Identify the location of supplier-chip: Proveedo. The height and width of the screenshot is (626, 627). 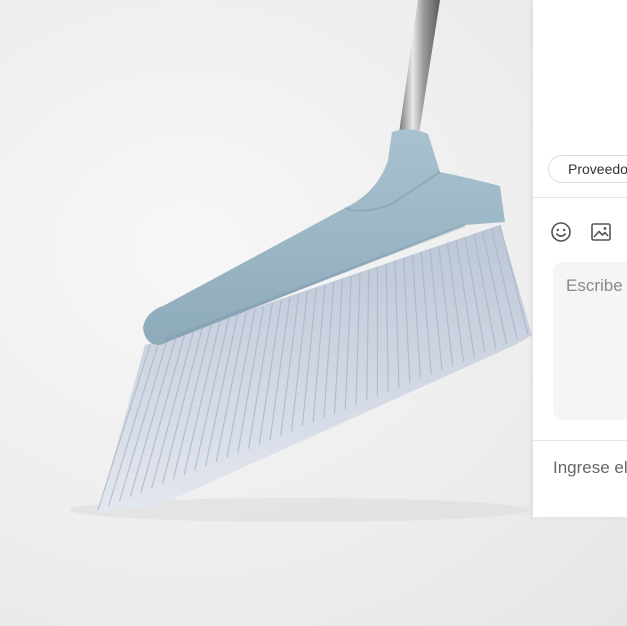
(587, 169).